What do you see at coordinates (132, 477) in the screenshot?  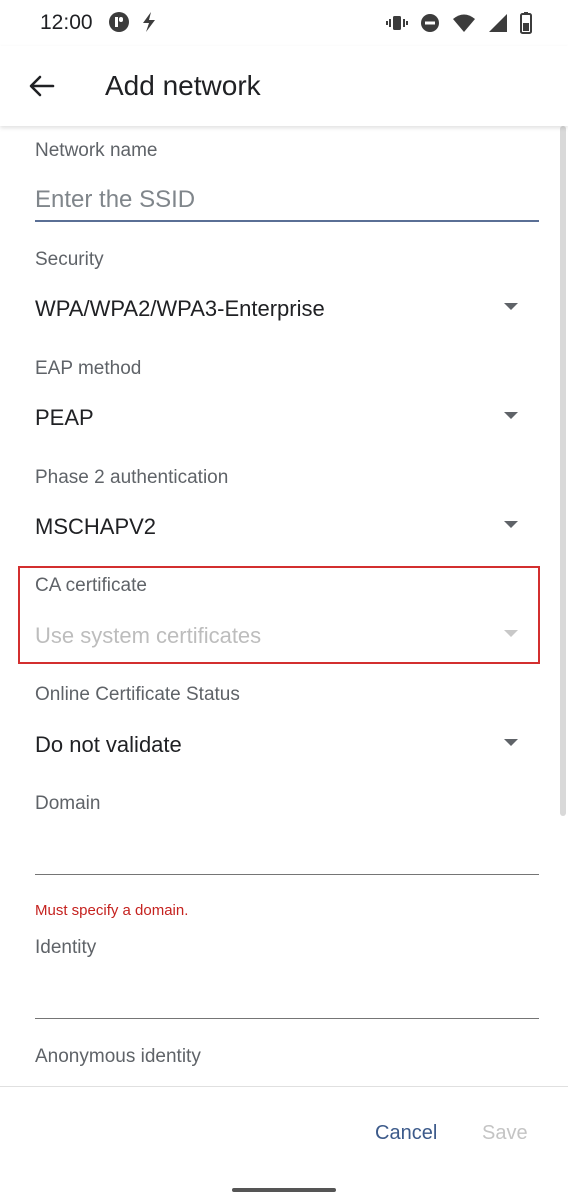 I see `phase2-label: Phase 2 authentication` at bounding box center [132, 477].